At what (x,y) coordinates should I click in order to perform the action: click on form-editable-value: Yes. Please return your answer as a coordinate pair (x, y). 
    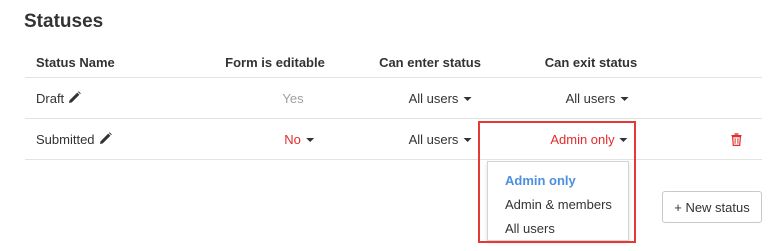
    Looking at the image, I should click on (293, 98).